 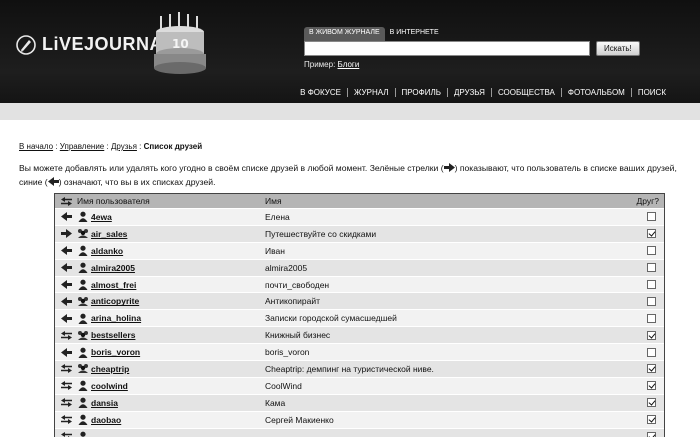 I want to click on display-name: almira2005, so click(x=286, y=267).